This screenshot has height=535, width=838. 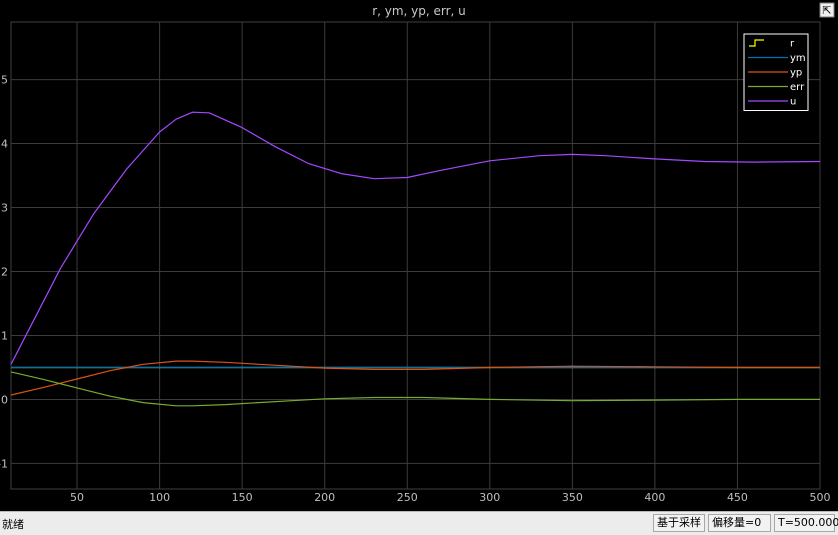 I want to click on y-tick-label: 1, so click(x=4, y=335).